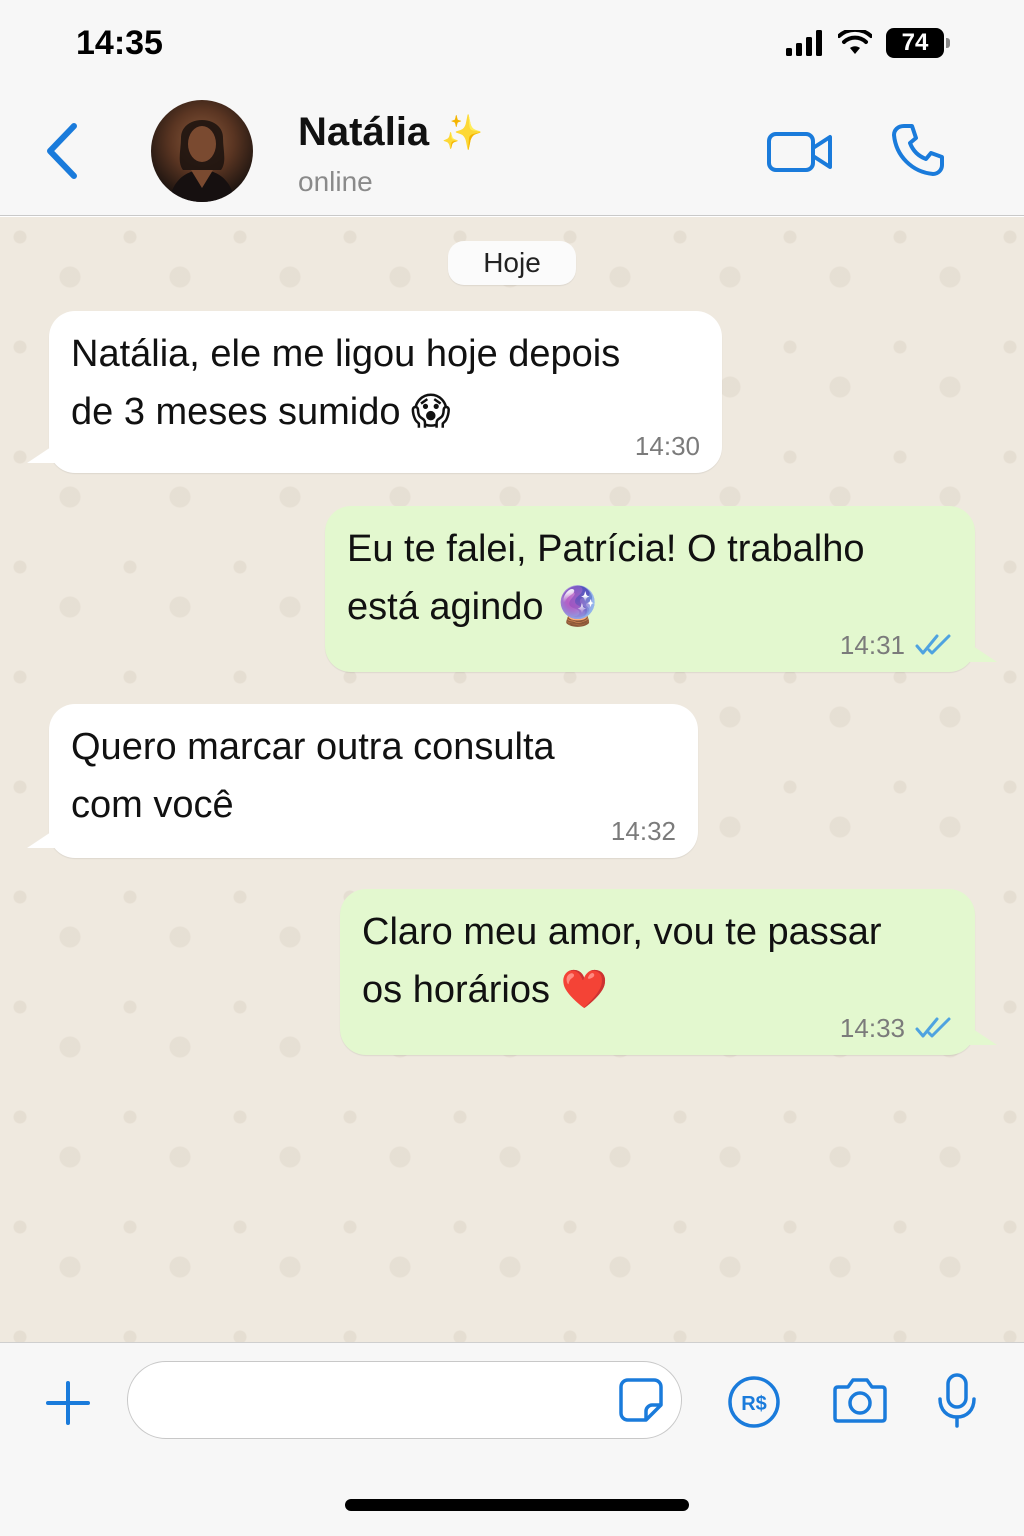 The height and width of the screenshot is (1536, 1024). I want to click on payment-label: R$, so click(754, 1404).